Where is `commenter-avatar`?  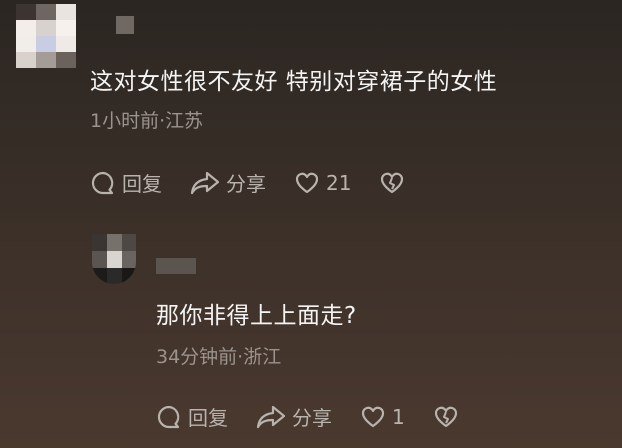
commenter-avatar is located at coordinates (46, 36).